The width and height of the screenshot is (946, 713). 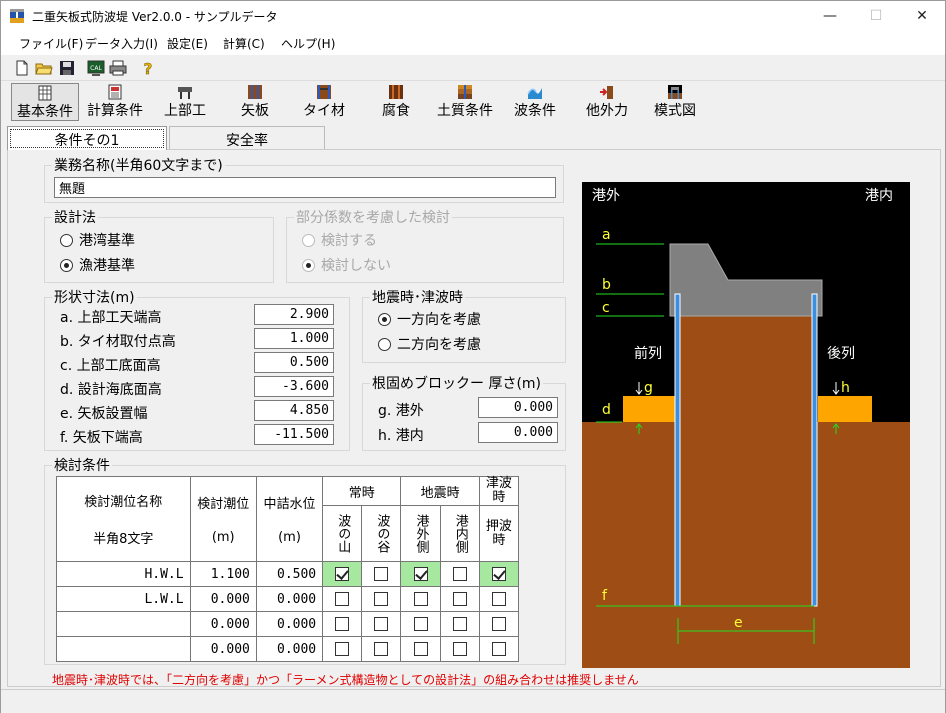 What do you see at coordinates (107, 266) in the screenshot?
I see `radio-fishing-port-label: 漁港基準` at bounding box center [107, 266].